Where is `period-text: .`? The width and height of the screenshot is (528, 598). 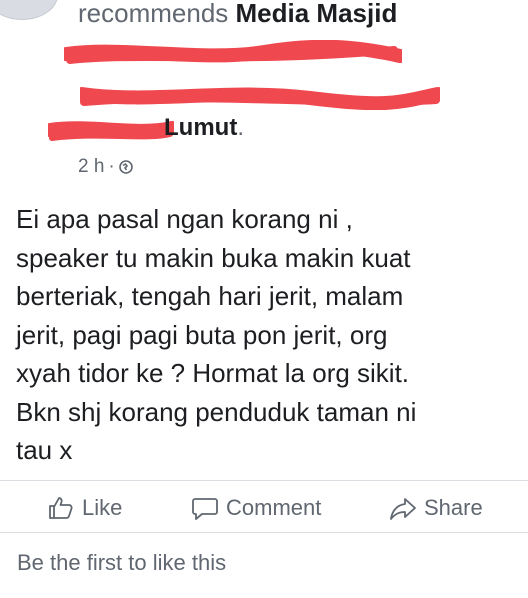
period-text: . is located at coordinates (240, 127).